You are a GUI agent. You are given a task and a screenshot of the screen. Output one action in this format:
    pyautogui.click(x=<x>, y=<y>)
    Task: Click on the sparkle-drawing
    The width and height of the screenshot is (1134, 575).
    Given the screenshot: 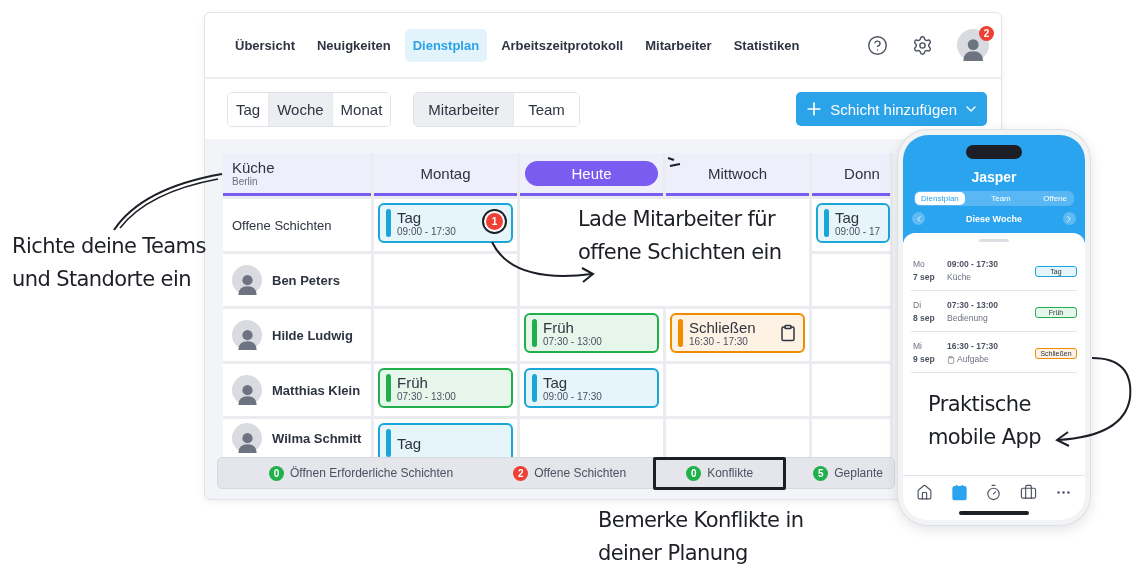 What is the action you would take?
    pyautogui.click(x=674, y=162)
    